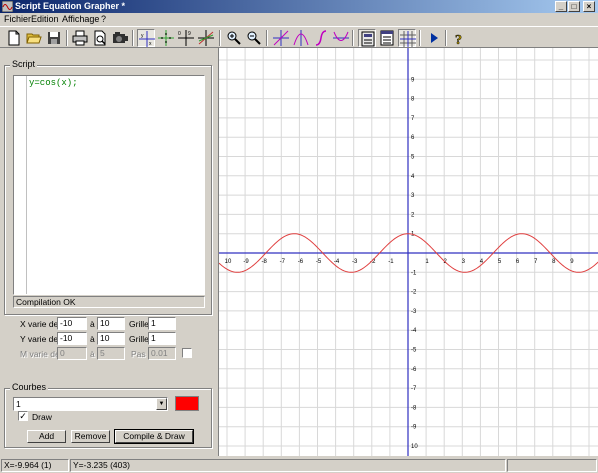 This screenshot has height=473, width=598. I want to click on y-tick-label: -8, so click(414, 408).